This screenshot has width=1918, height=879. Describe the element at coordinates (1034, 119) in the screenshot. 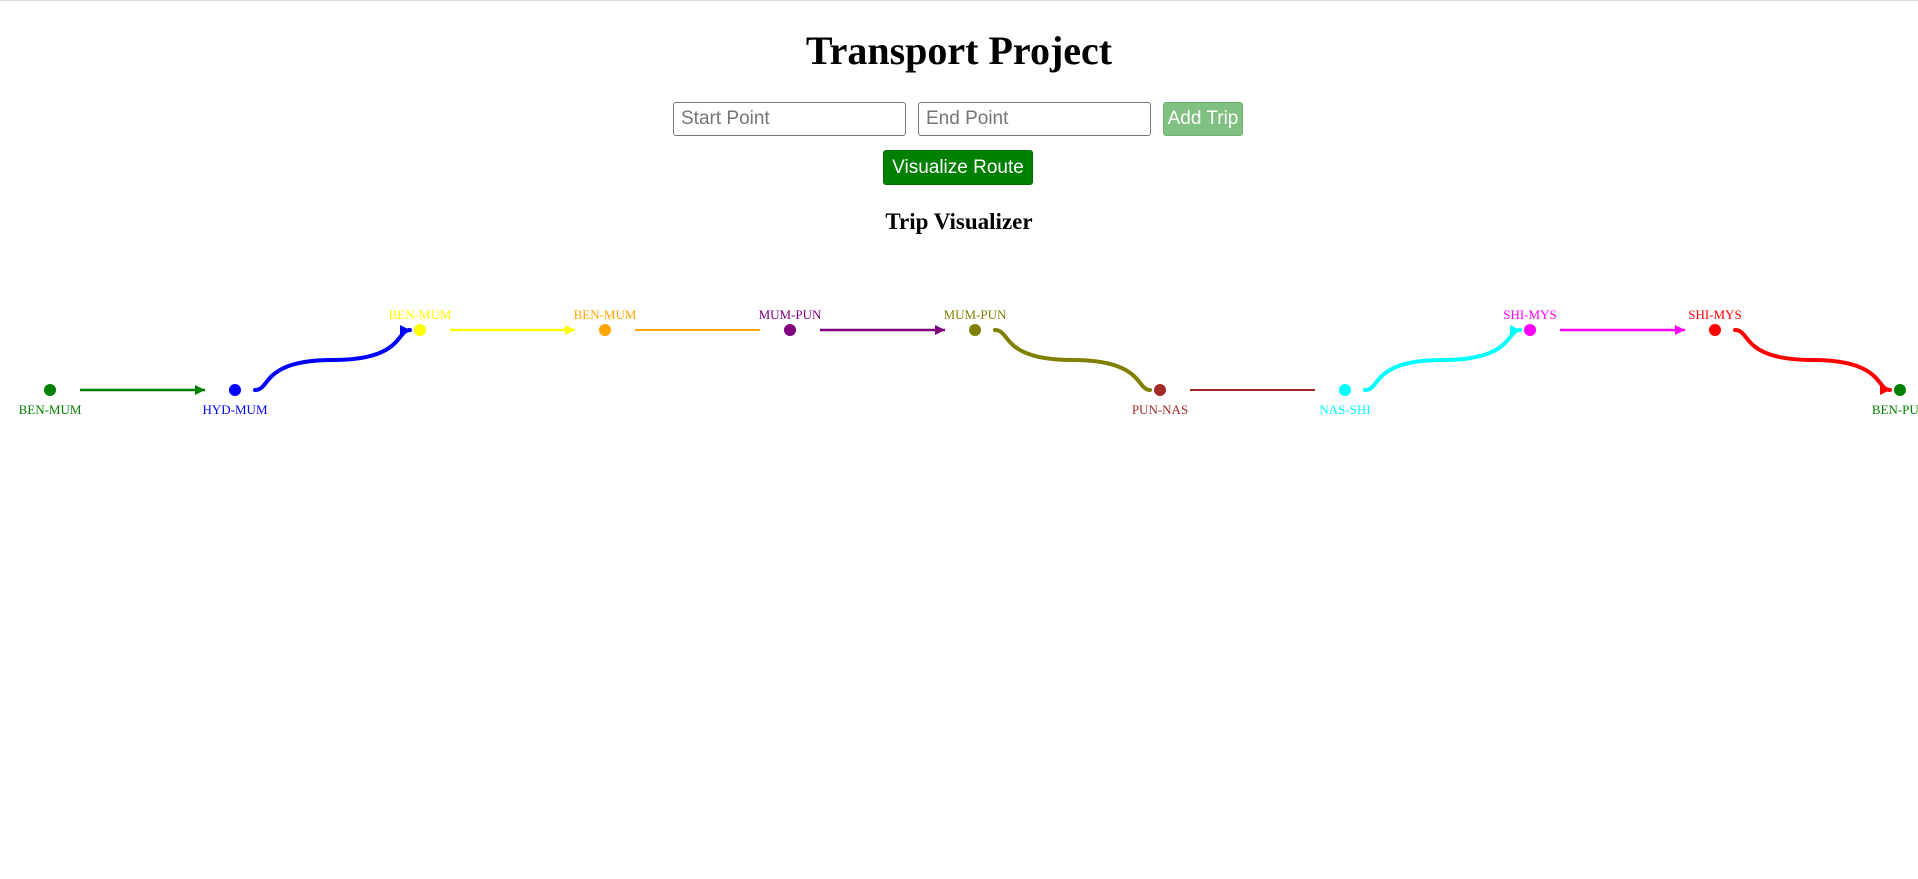

I see `end-point-input` at that location.